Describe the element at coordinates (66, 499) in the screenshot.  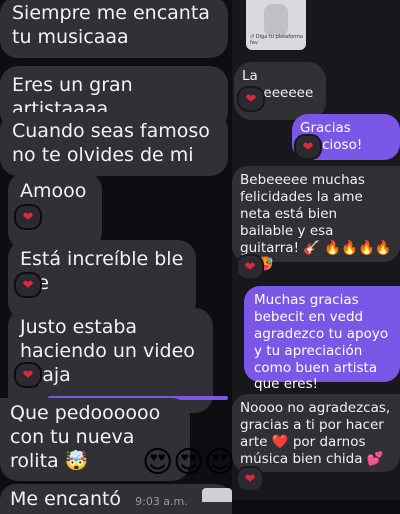
I see `message-text: Me encantó` at that location.